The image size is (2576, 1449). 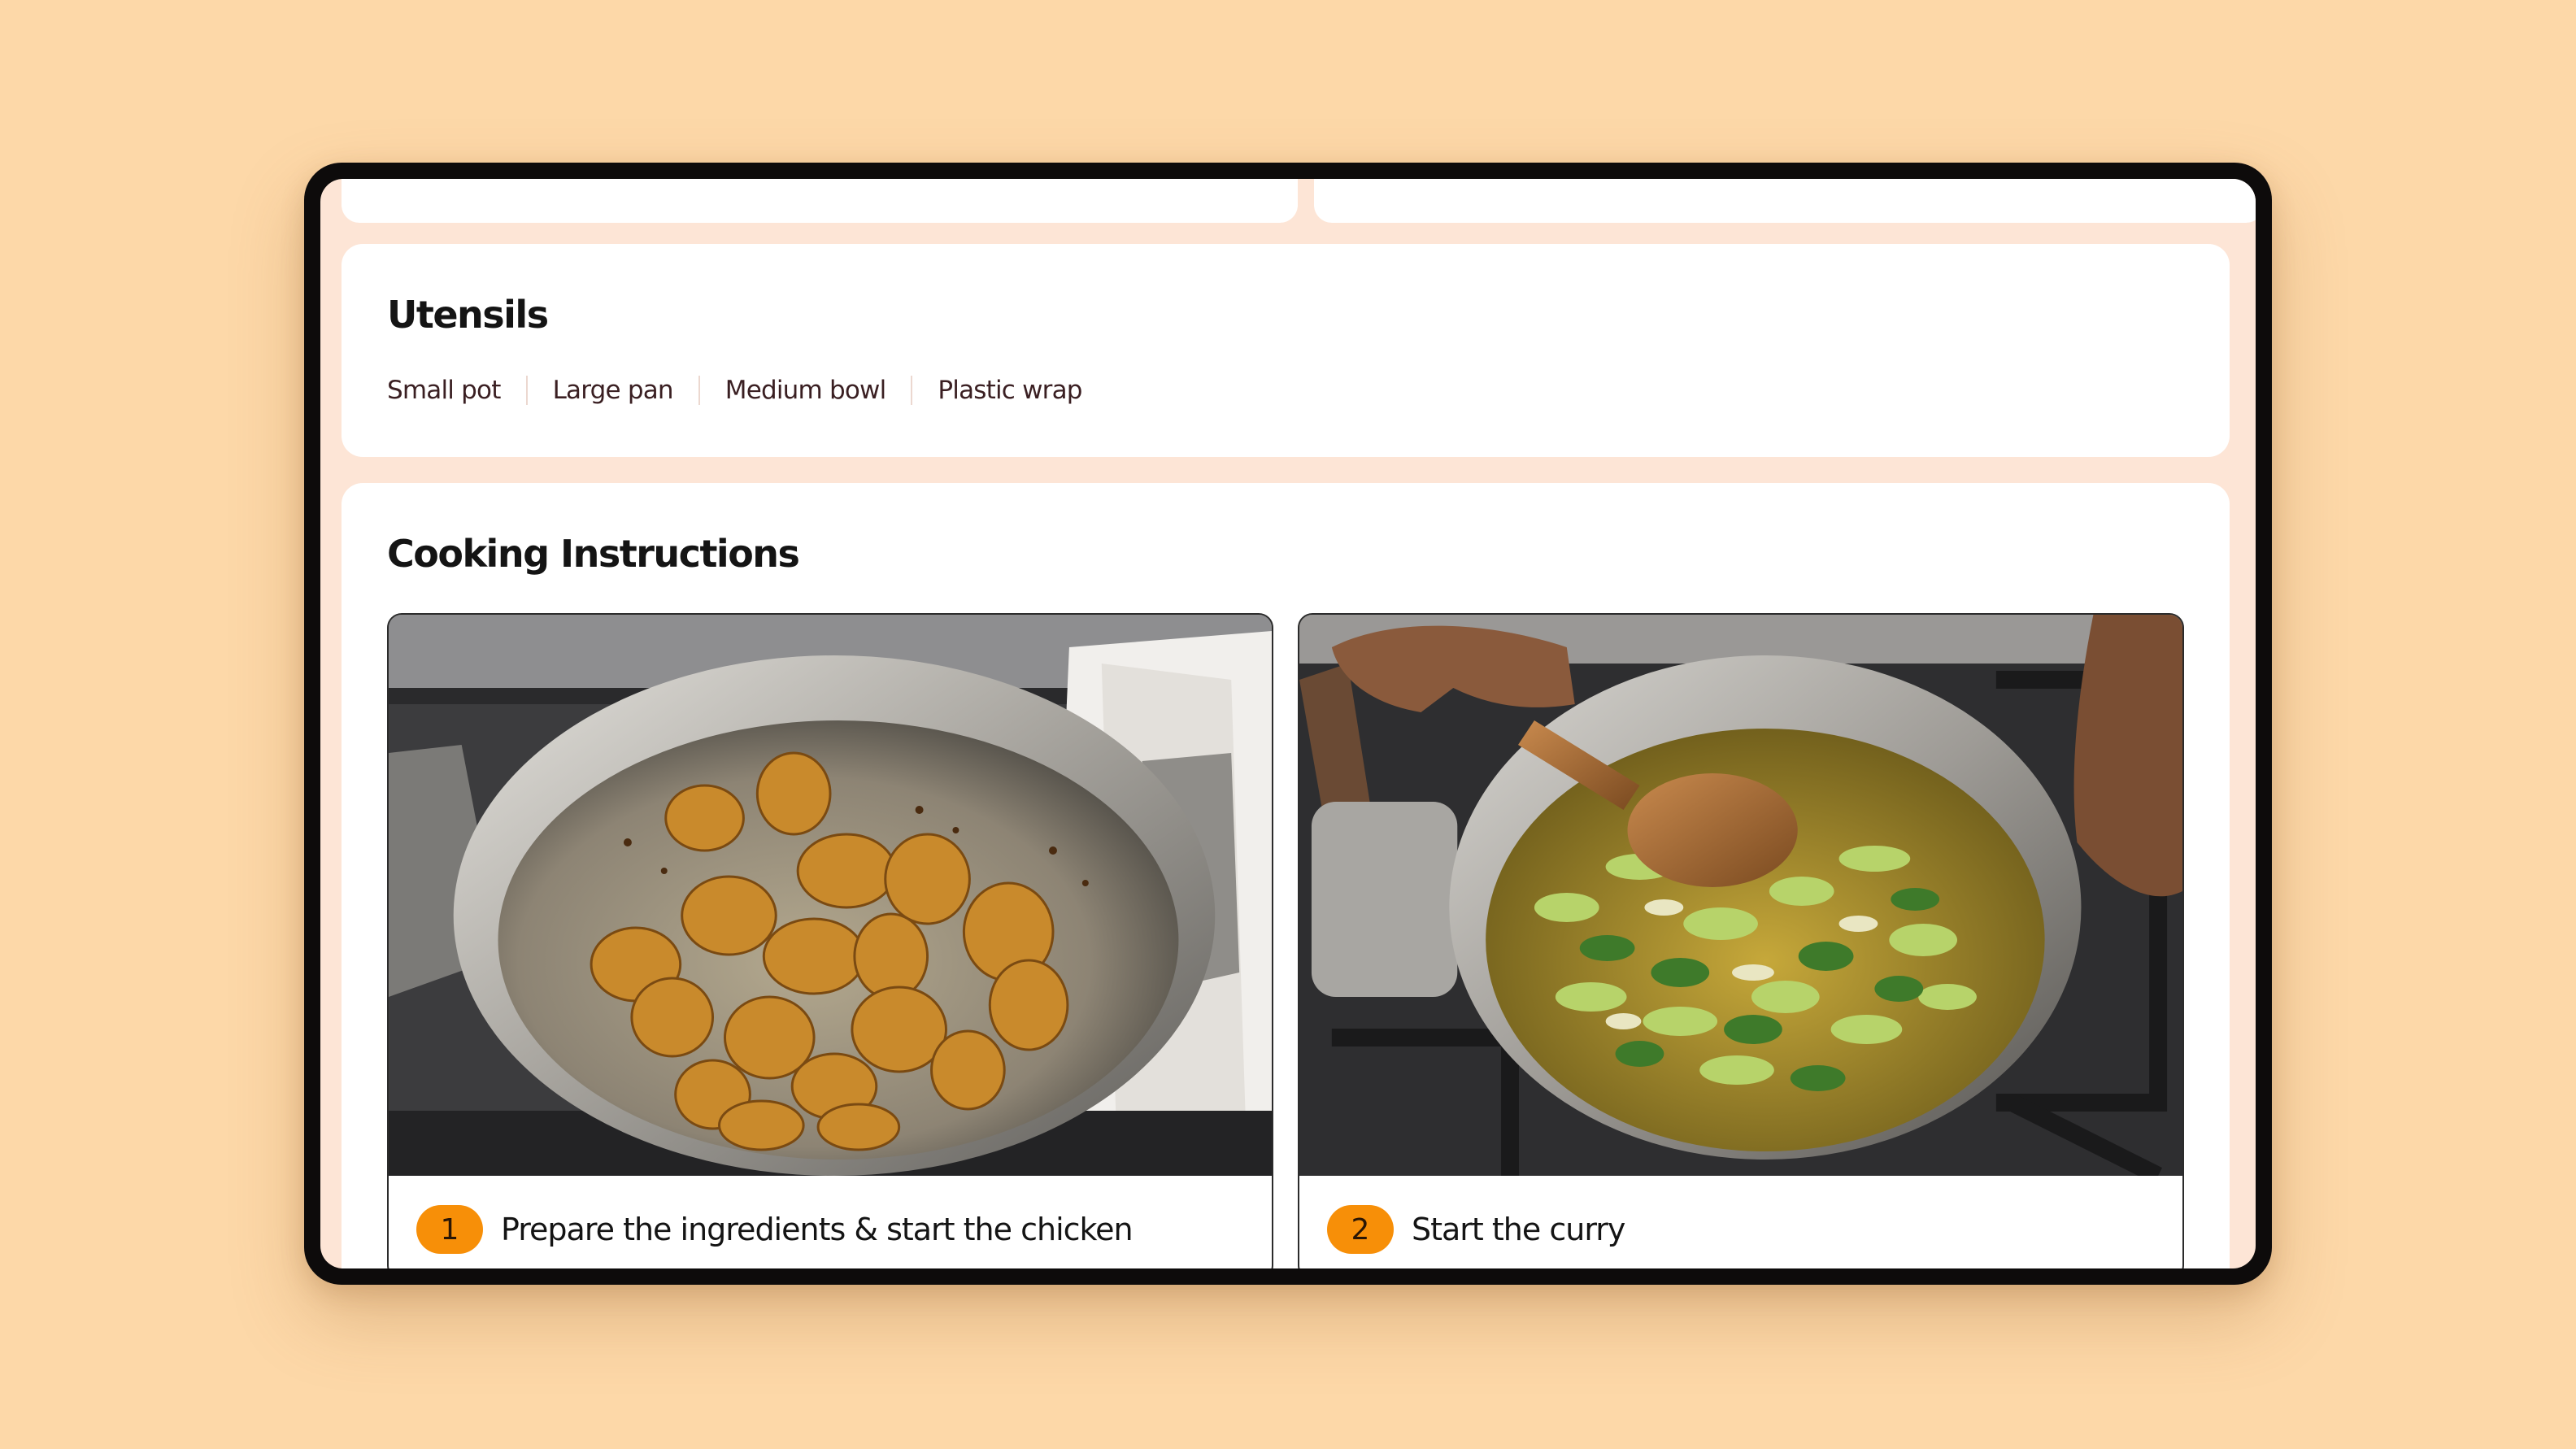 I want to click on utensil-item: Small pot, so click(x=444, y=391).